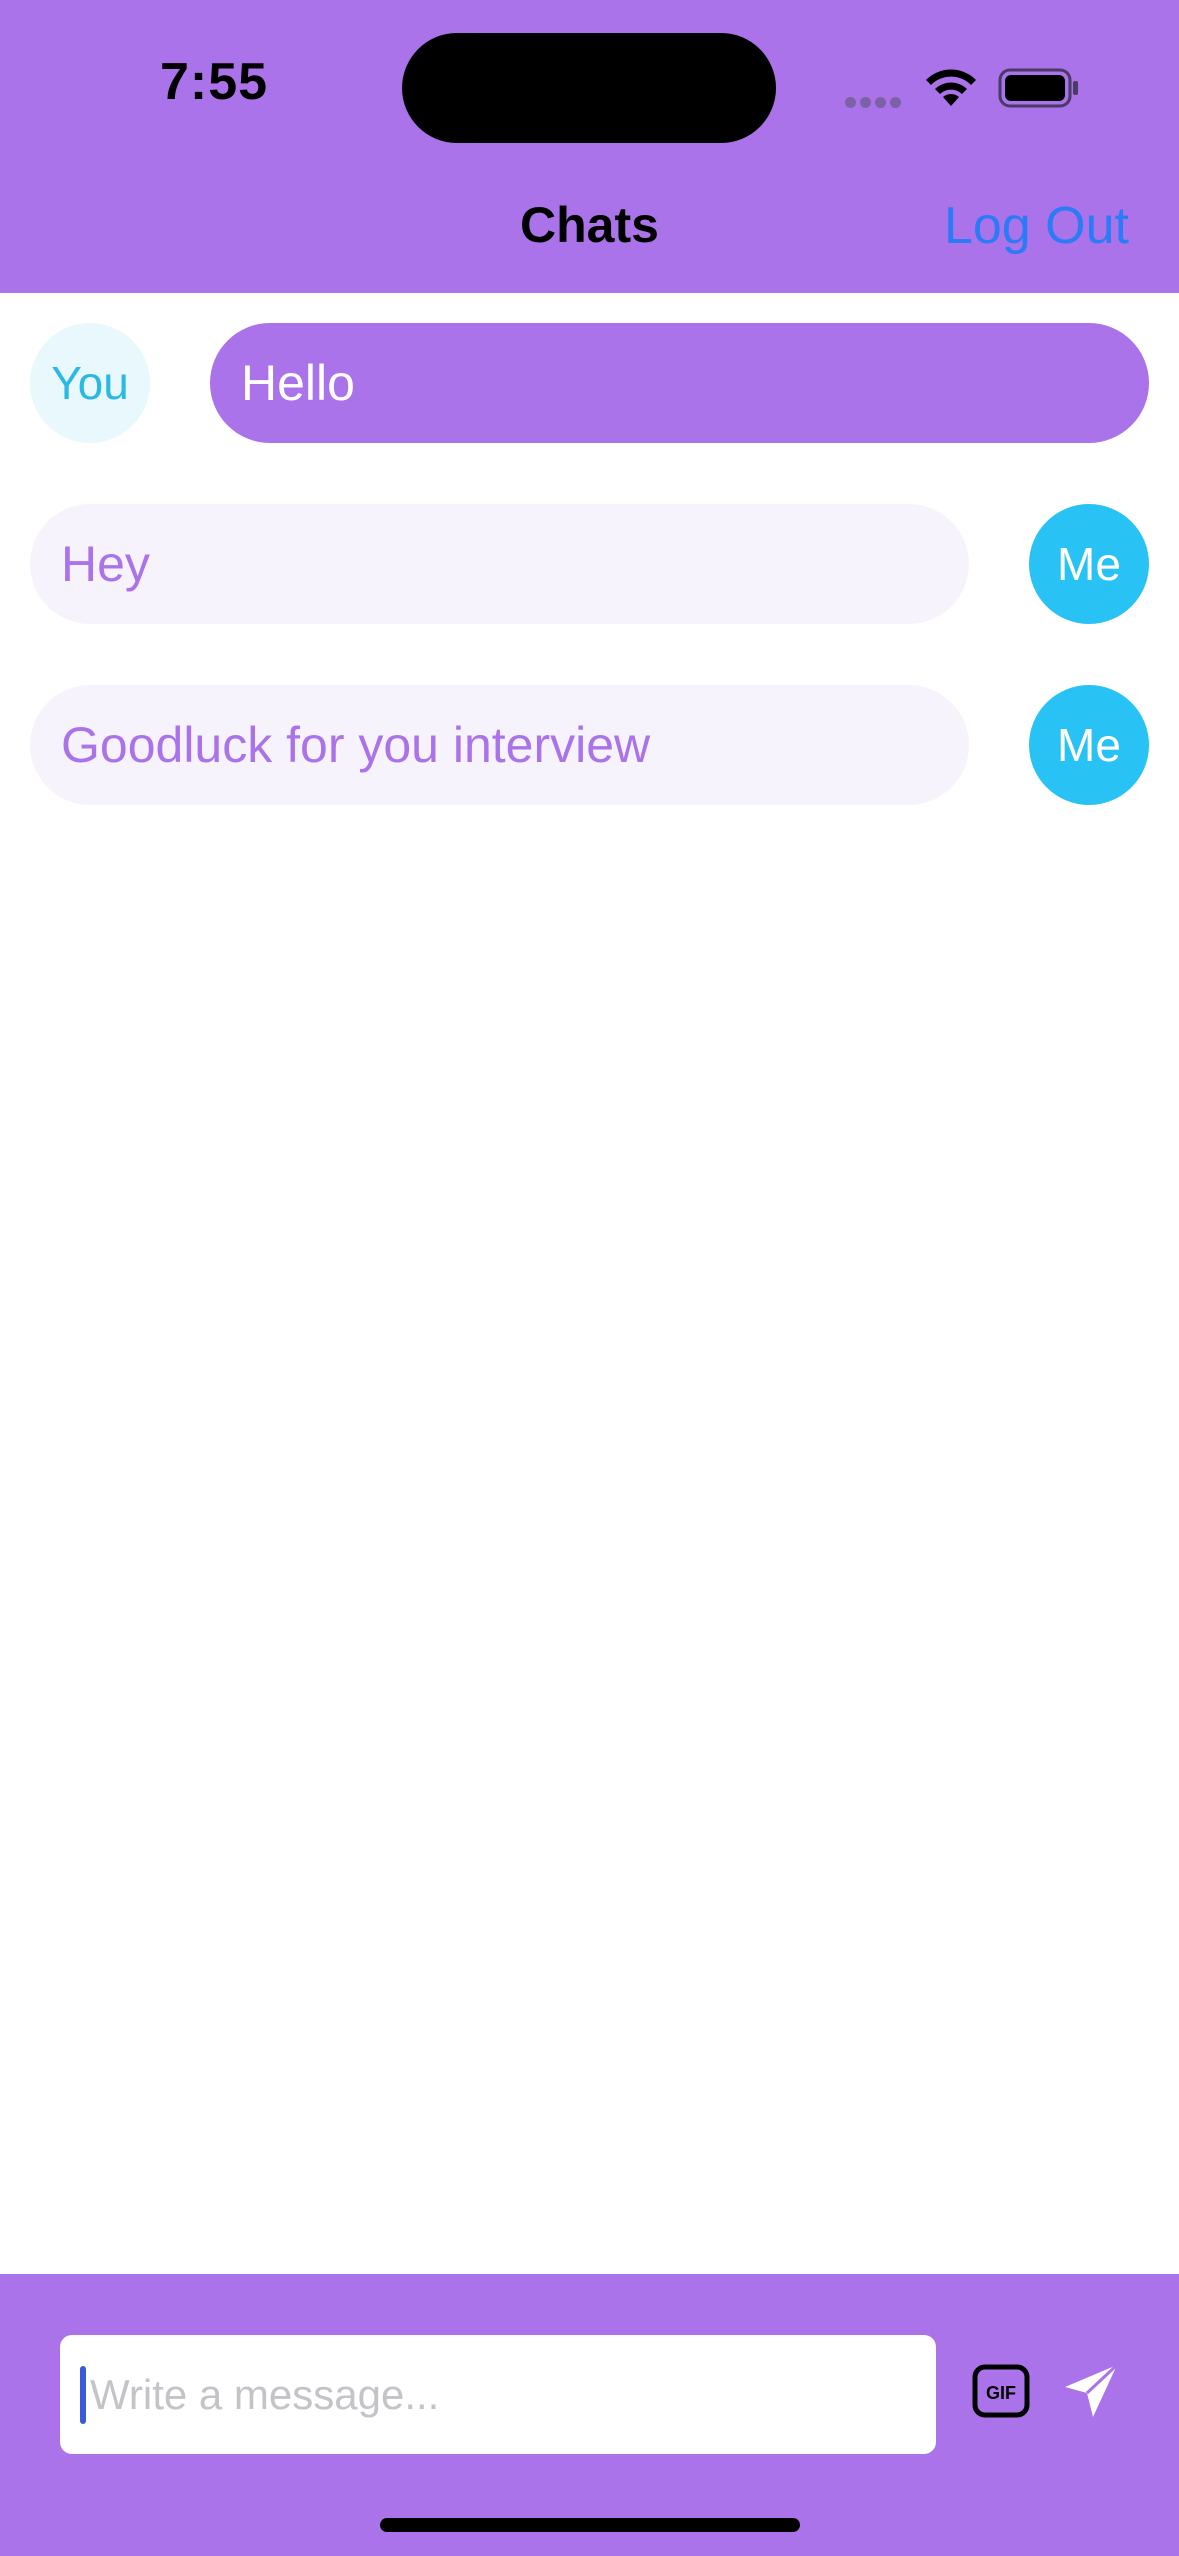  What do you see at coordinates (951, 87) in the screenshot?
I see `wifi-icon` at bounding box center [951, 87].